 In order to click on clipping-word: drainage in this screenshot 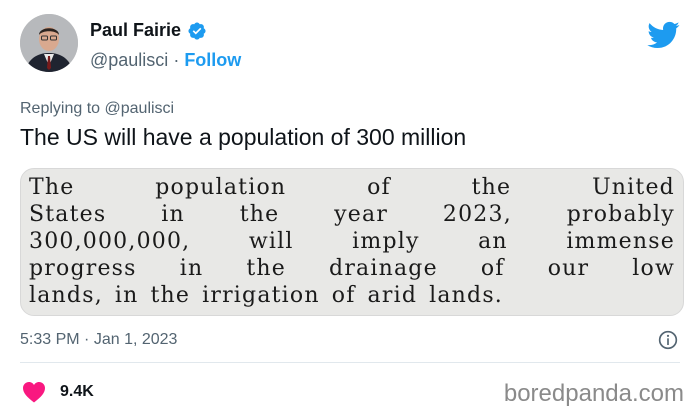, I will do `click(383, 268)`.